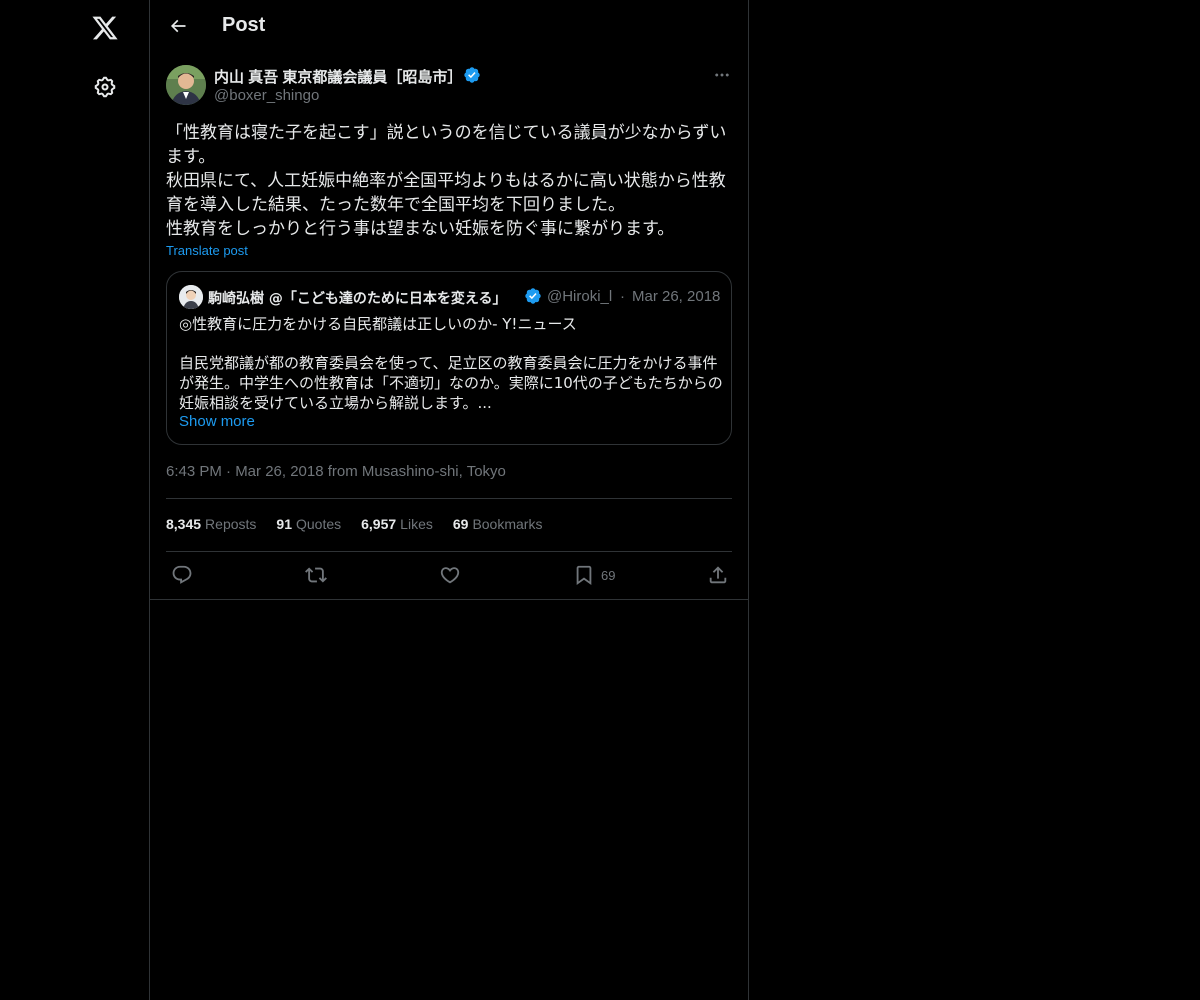 This screenshot has height=1000, width=1200. Describe the element at coordinates (498, 526) in the screenshot. I see `bookmarks-stat: 69 Bookmarks` at that location.